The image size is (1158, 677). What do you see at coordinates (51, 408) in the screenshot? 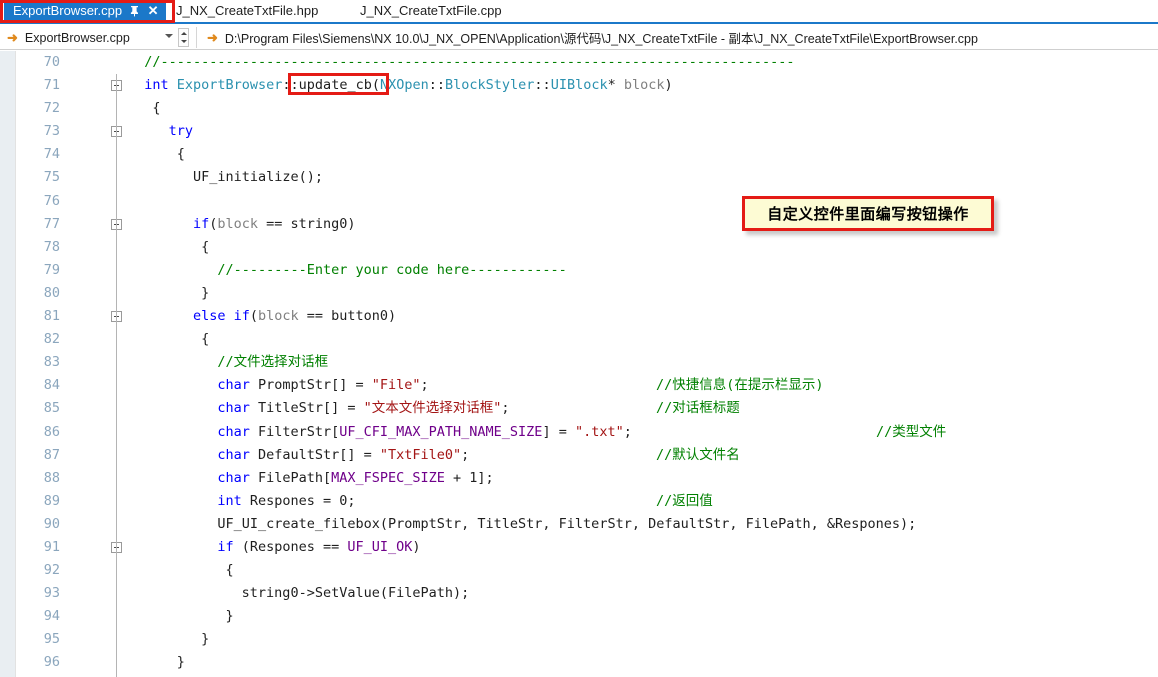
I see `line-number: 85` at bounding box center [51, 408].